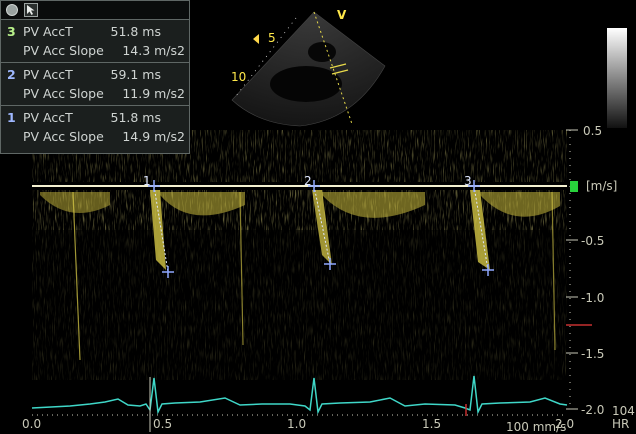 This screenshot has height=434, width=636. What do you see at coordinates (11, 117) in the screenshot?
I see `group-index: 1` at bounding box center [11, 117].